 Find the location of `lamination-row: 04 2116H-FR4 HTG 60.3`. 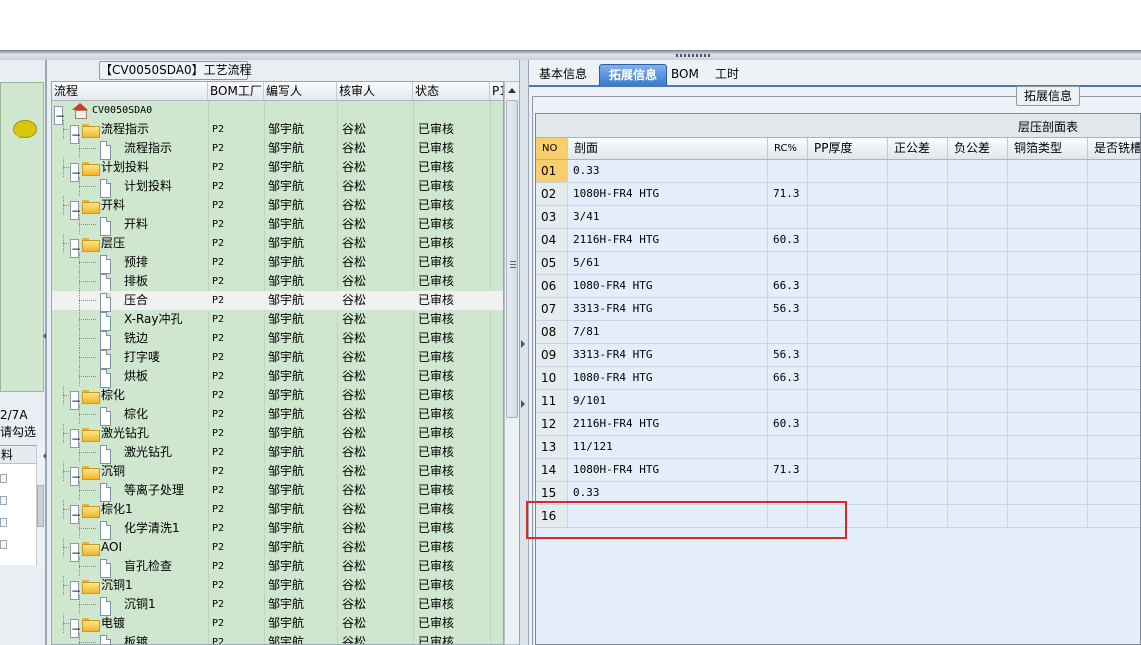

lamination-row: 04 2116H-FR4 HTG 60.3 is located at coordinates (838, 240).